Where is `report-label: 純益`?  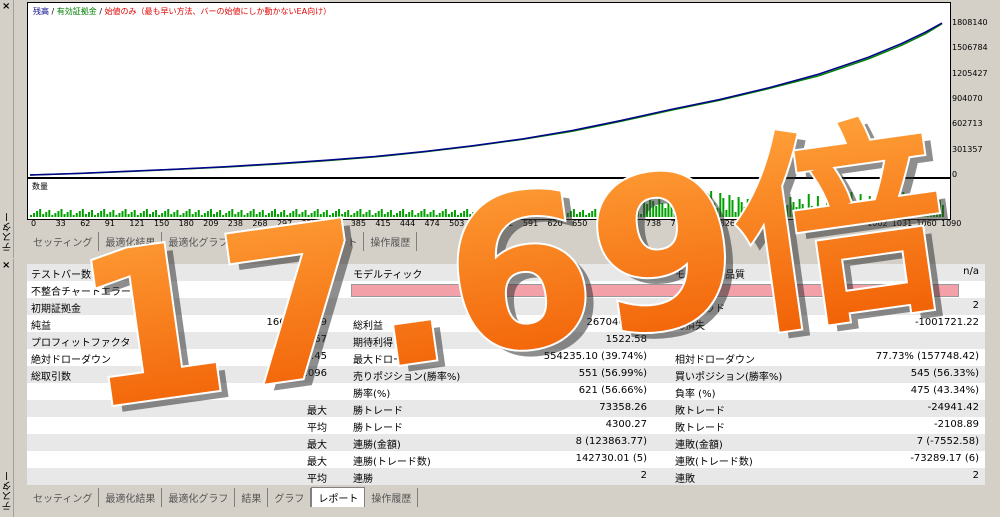
report-label: 純益 is located at coordinates (41, 326).